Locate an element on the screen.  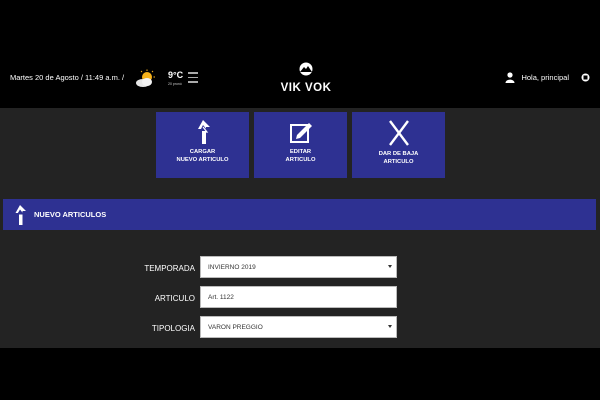
user-icon is located at coordinates (510, 77).